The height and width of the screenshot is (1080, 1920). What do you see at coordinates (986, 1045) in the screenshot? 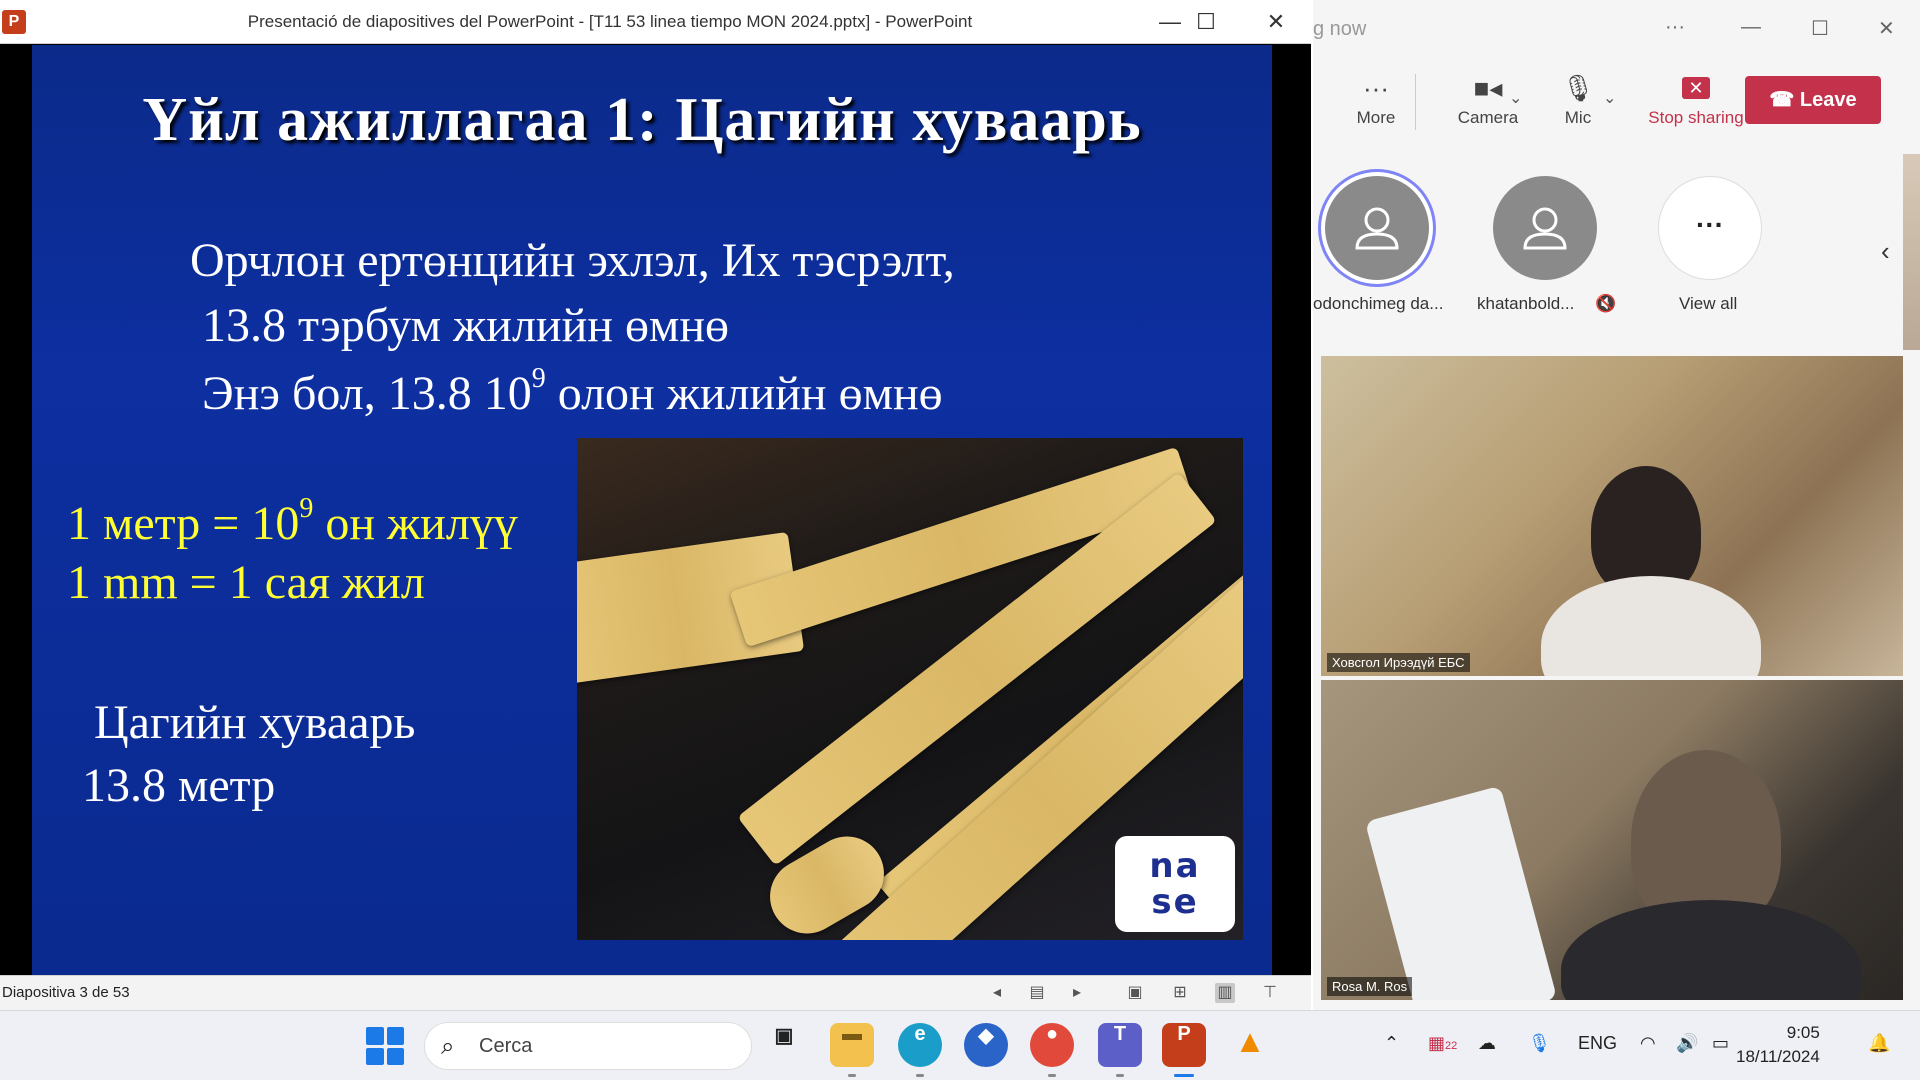
I see `shield-app-icon: ◆` at bounding box center [986, 1045].